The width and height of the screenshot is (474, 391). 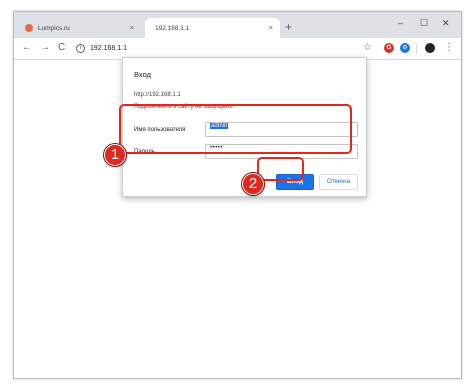 I want to click on close-window-button: ✕, so click(x=446, y=23).